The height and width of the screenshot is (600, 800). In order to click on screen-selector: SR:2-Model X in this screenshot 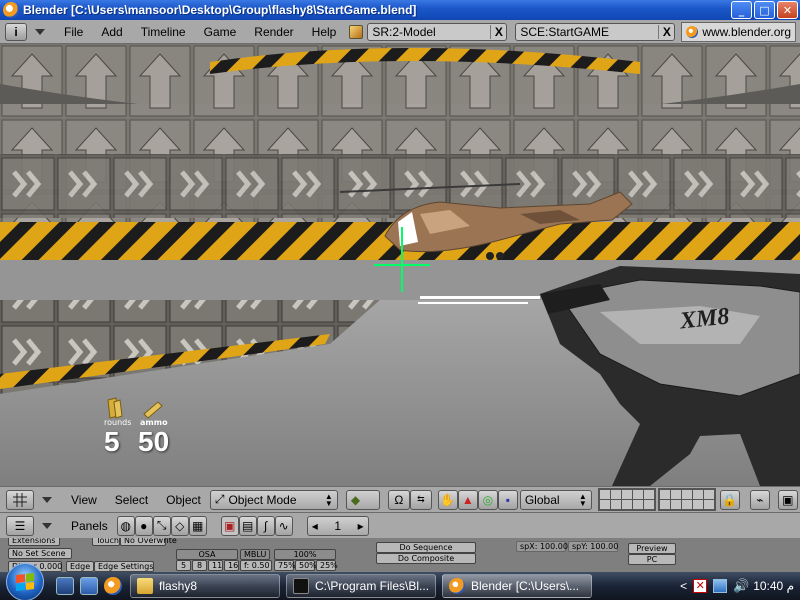, I will do `click(437, 31)`.